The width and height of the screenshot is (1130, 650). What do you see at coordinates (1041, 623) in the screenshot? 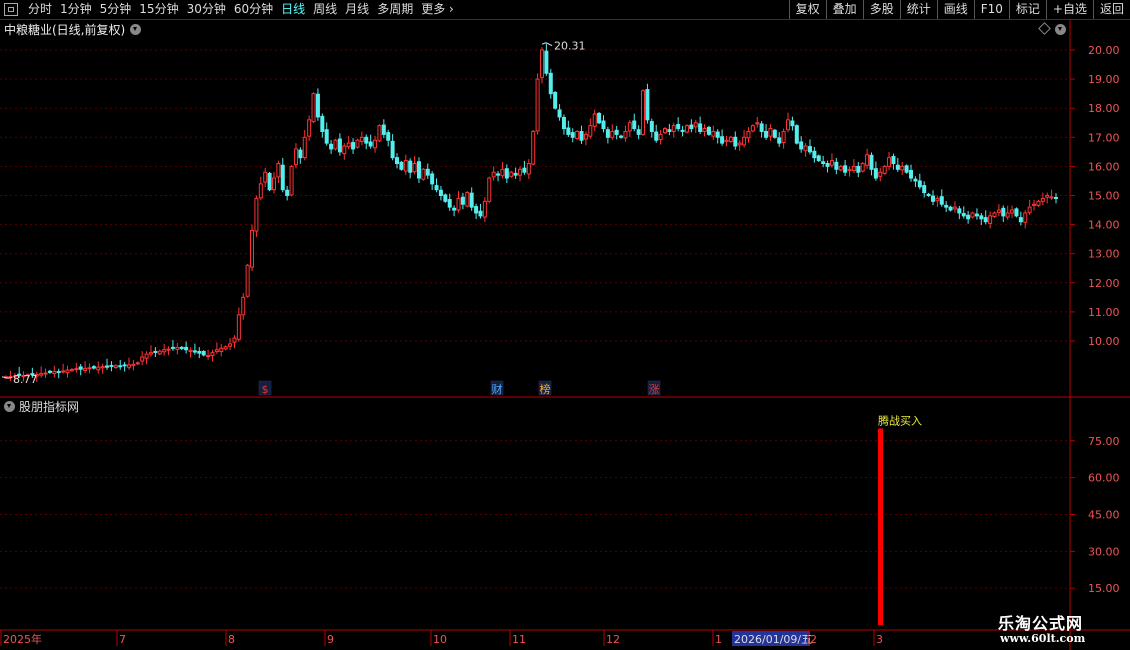
I see `watermark-title: 乐淘公式网` at bounding box center [1041, 623].